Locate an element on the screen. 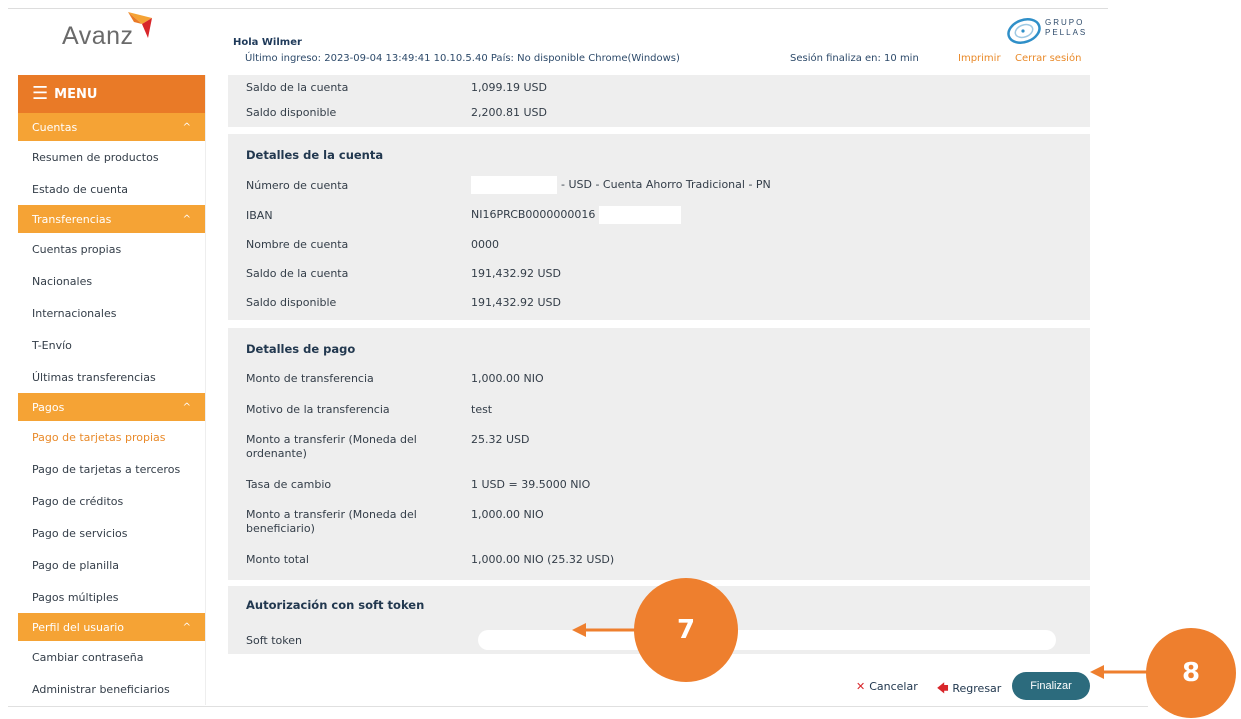 This screenshot has height=719, width=1241. grupo-pellas-logo: GRUPO PELLAS is located at coordinates (1050, 32).